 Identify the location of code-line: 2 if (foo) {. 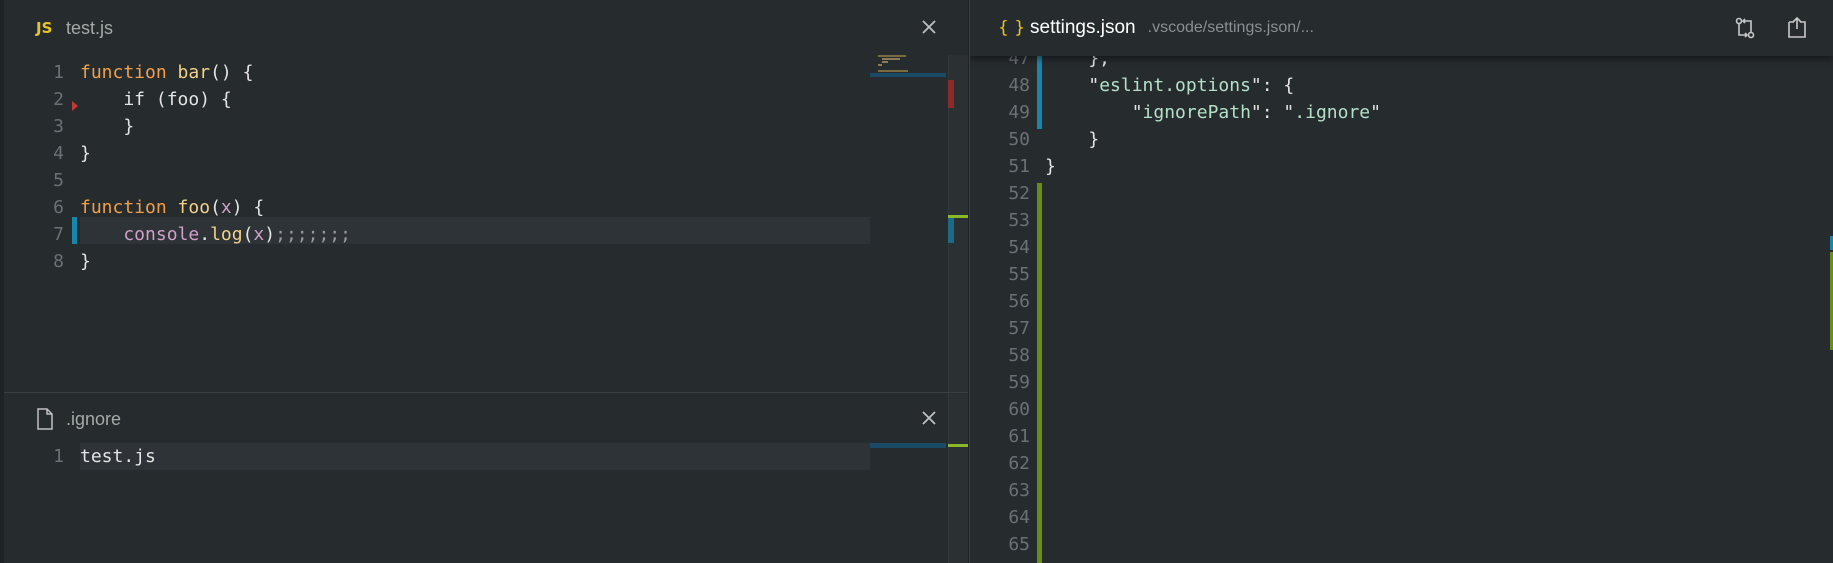
(486, 99).